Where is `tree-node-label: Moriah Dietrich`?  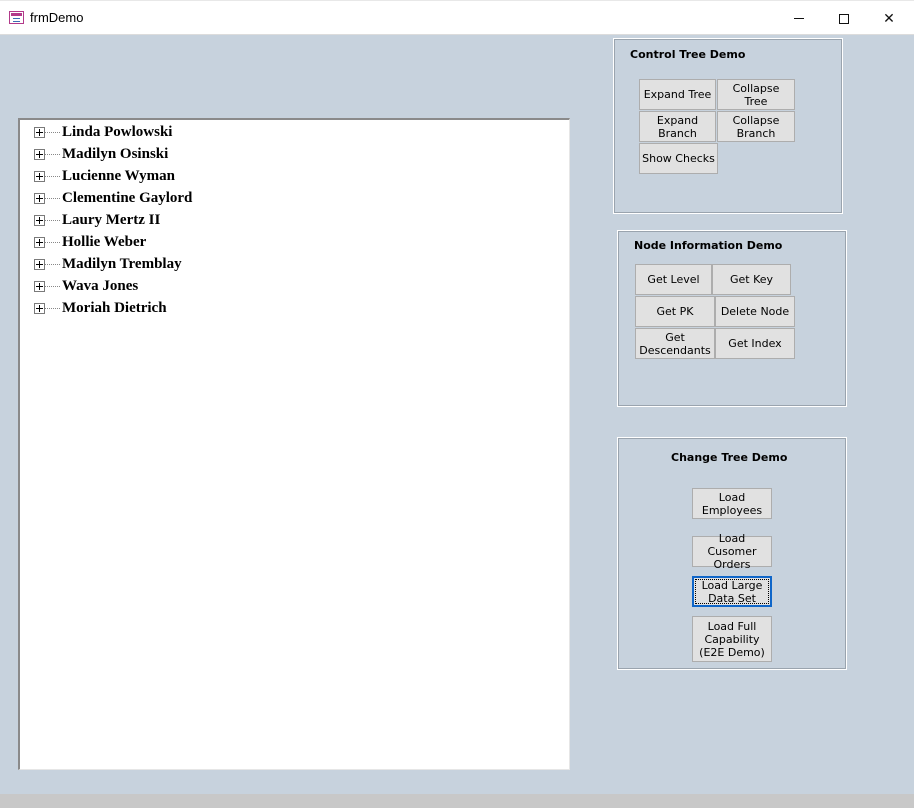 tree-node-label: Moriah Dietrich is located at coordinates (114, 308).